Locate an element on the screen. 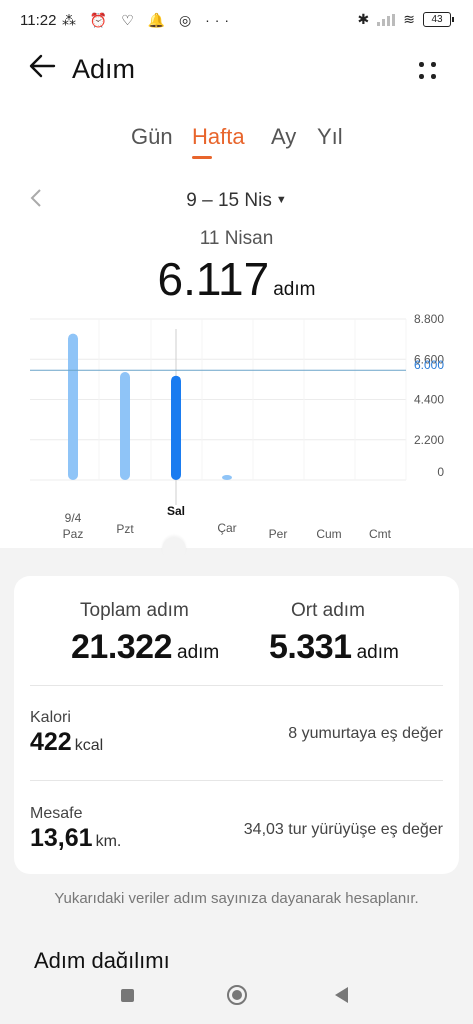  date-range-selector: 9 – 15 Nis ▼ is located at coordinates (236, 201).